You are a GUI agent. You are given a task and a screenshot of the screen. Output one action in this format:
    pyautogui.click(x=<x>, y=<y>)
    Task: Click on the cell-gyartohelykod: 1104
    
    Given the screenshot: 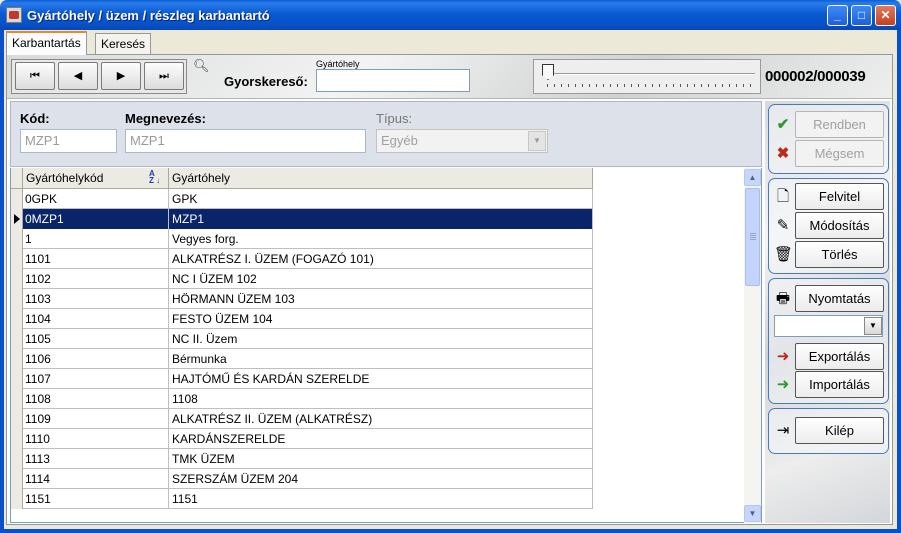 What is the action you would take?
    pyautogui.click(x=96, y=319)
    